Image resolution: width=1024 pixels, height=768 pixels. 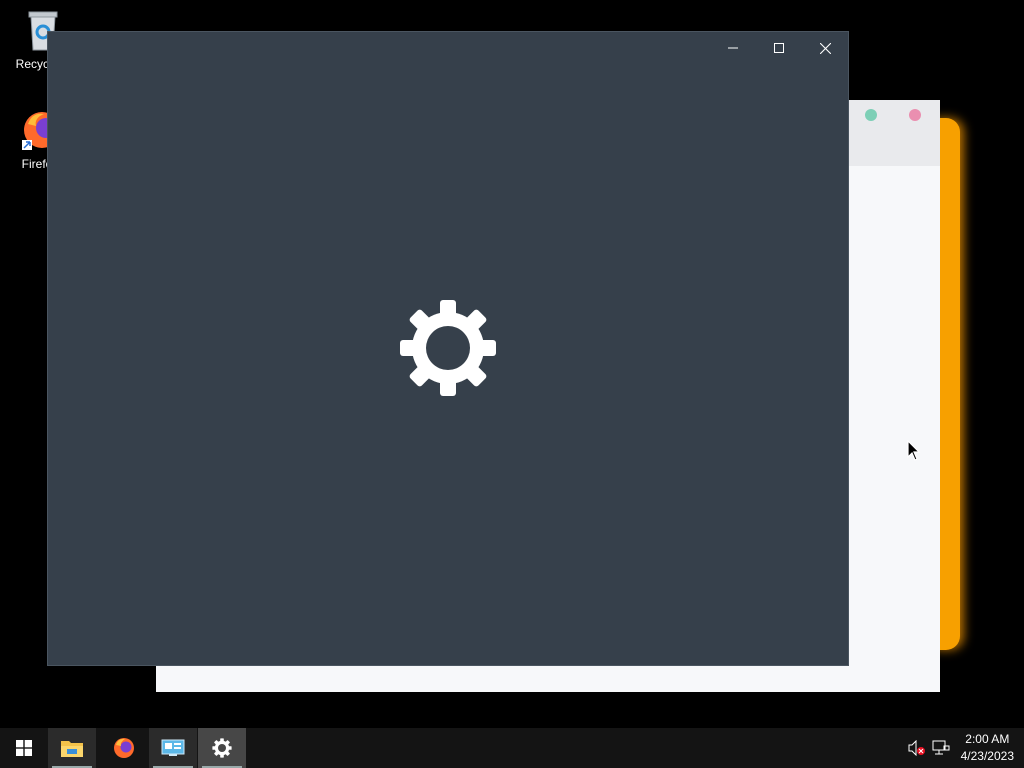 I want to click on clock-time: 2:00 AM, so click(x=987, y=739).